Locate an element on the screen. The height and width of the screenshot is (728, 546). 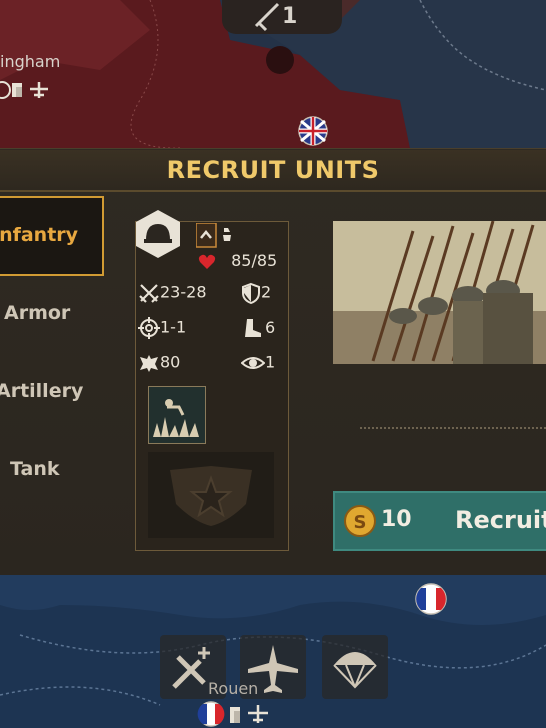
recruit-button: S 10 Recruit is located at coordinates (439, 521).